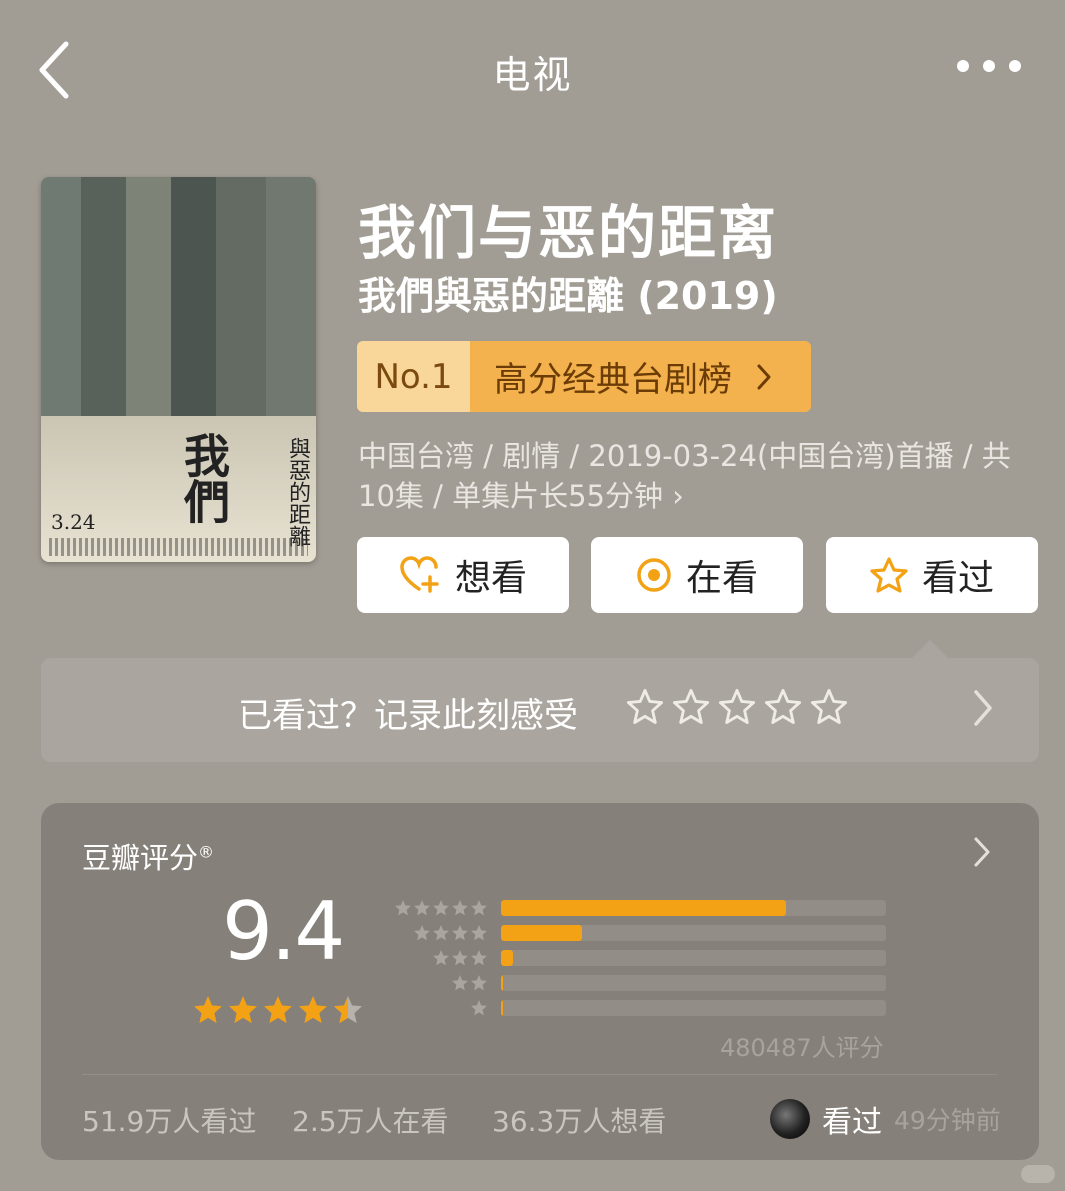 The height and width of the screenshot is (1191, 1065). What do you see at coordinates (532, 75) in the screenshot?
I see `page-title: 电视` at bounding box center [532, 75].